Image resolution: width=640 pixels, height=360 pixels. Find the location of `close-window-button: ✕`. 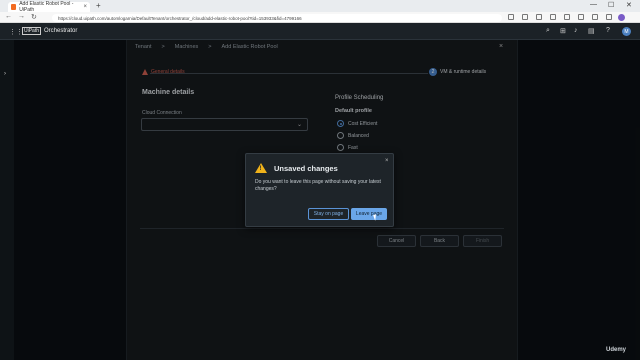

close-window-button: ✕ is located at coordinates (629, 5).